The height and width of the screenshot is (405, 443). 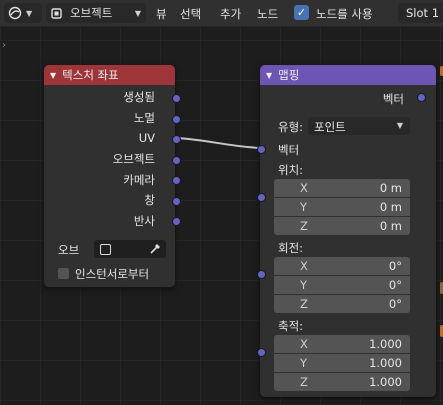 What do you see at coordinates (155, 248) in the screenshot?
I see `eyedropper-icon` at bounding box center [155, 248].